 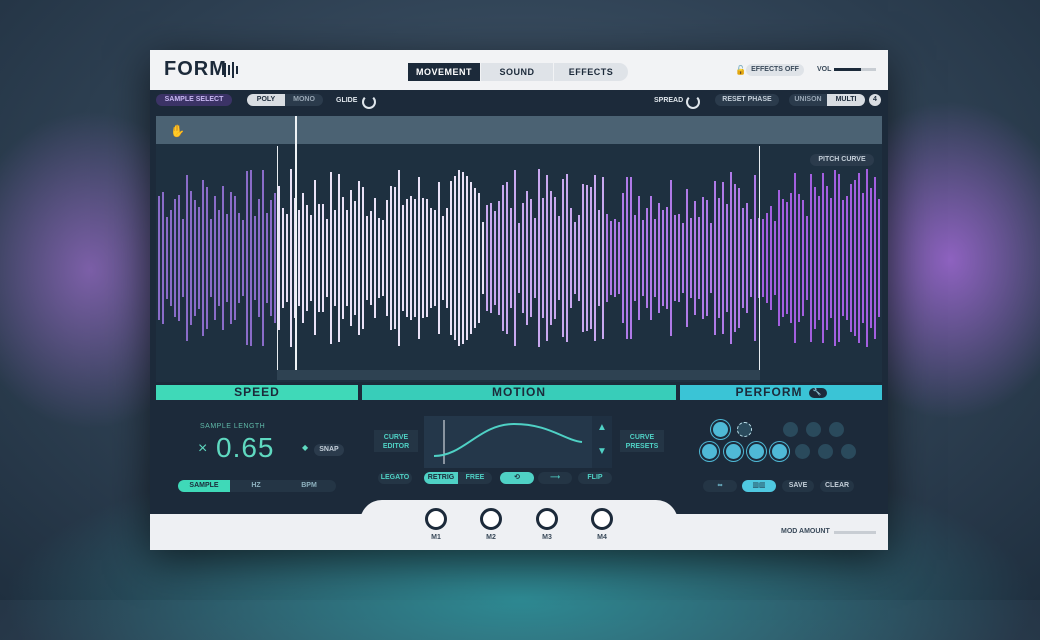 What do you see at coordinates (693, 102) in the screenshot?
I see `spread-knob` at bounding box center [693, 102].